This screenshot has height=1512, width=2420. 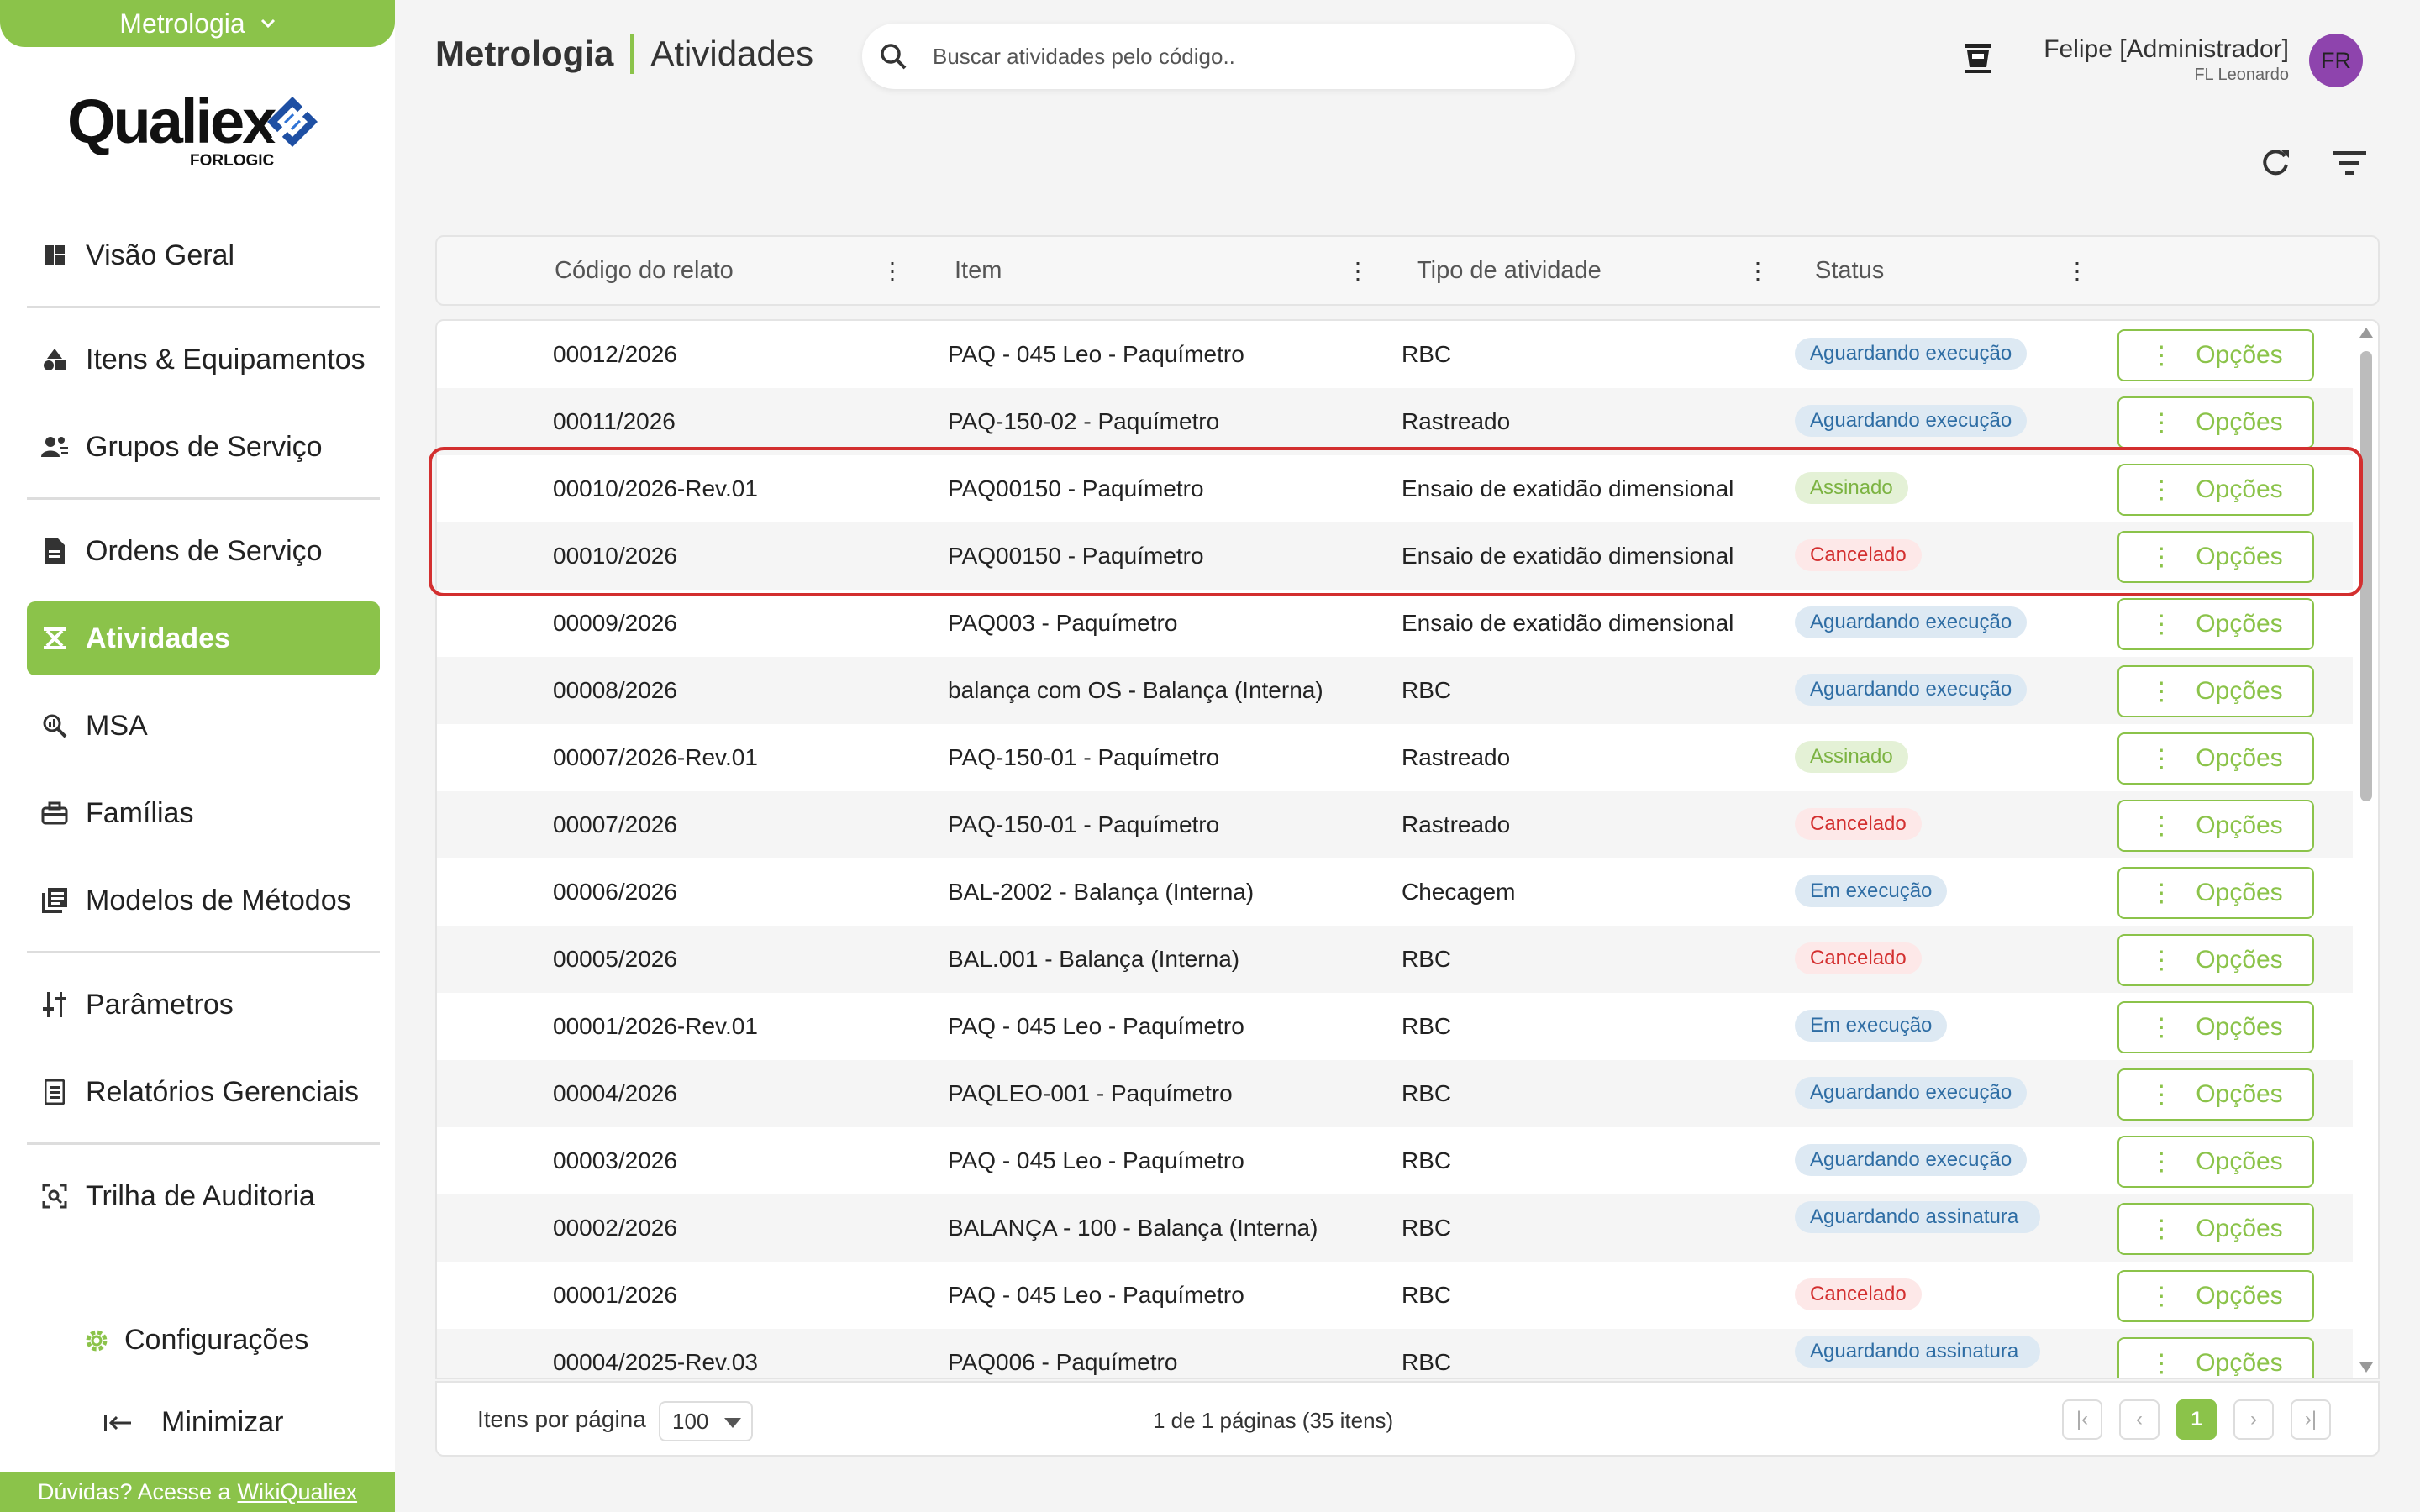 What do you see at coordinates (203, 1196) in the screenshot?
I see `sidebar-item-trilha-auditoria: Trilha de Auditoria` at bounding box center [203, 1196].